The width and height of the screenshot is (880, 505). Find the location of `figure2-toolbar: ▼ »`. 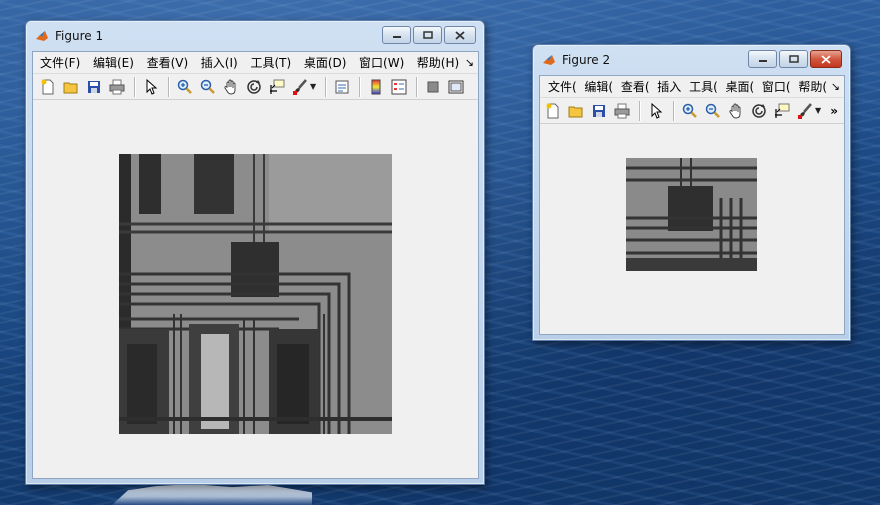

figure2-toolbar: ▼ » is located at coordinates (692, 111).